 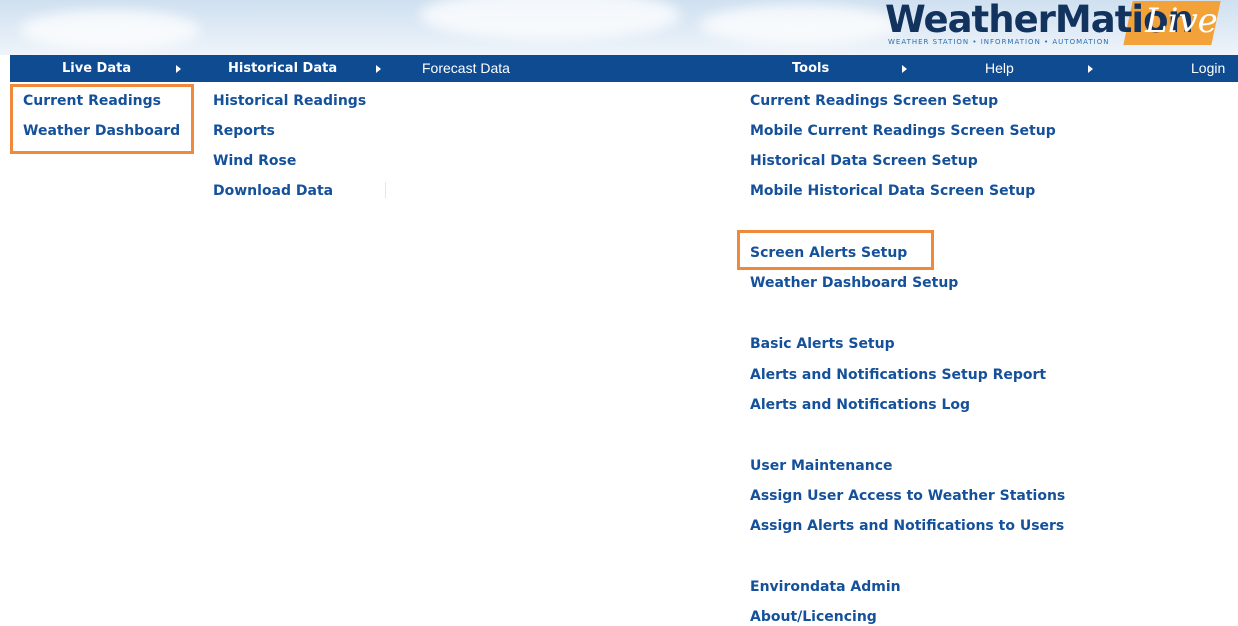 What do you see at coordinates (385, 190) in the screenshot?
I see `menu-divider` at bounding box center [385, 190].